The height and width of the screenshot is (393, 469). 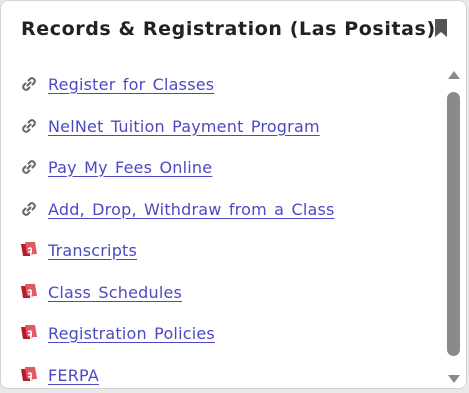 What do you see at coordinates (441, 28) in the screenshot?
I see `bookmark-icon` at bounding box center [441, 28].